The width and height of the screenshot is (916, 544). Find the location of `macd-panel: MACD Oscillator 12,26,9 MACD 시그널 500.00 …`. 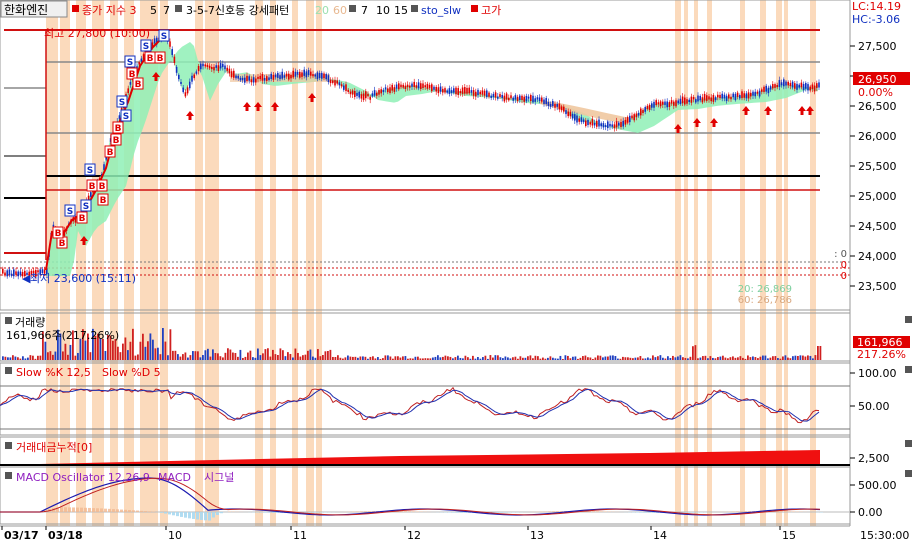

macd-panel: MACD Oscillator 12,26,9 MACD 시그널 500.00 … is located at coordinates (456, 495).